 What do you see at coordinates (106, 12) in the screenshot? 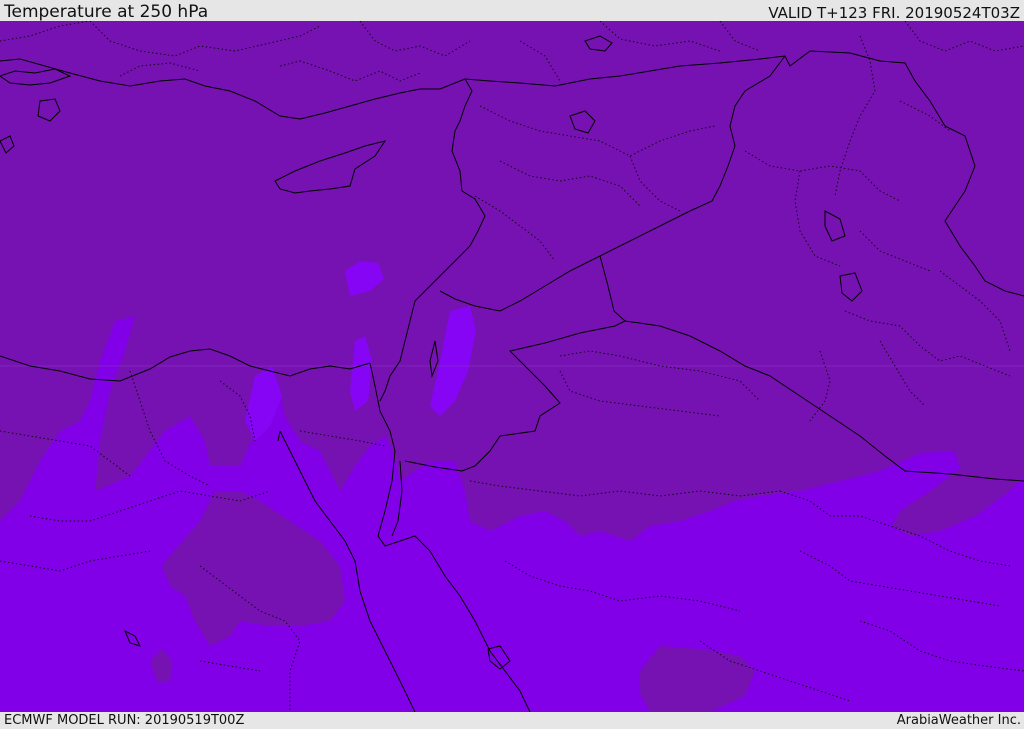
I see `map-title: Temperature at 250 hPa` at bounding box center [106, 12].